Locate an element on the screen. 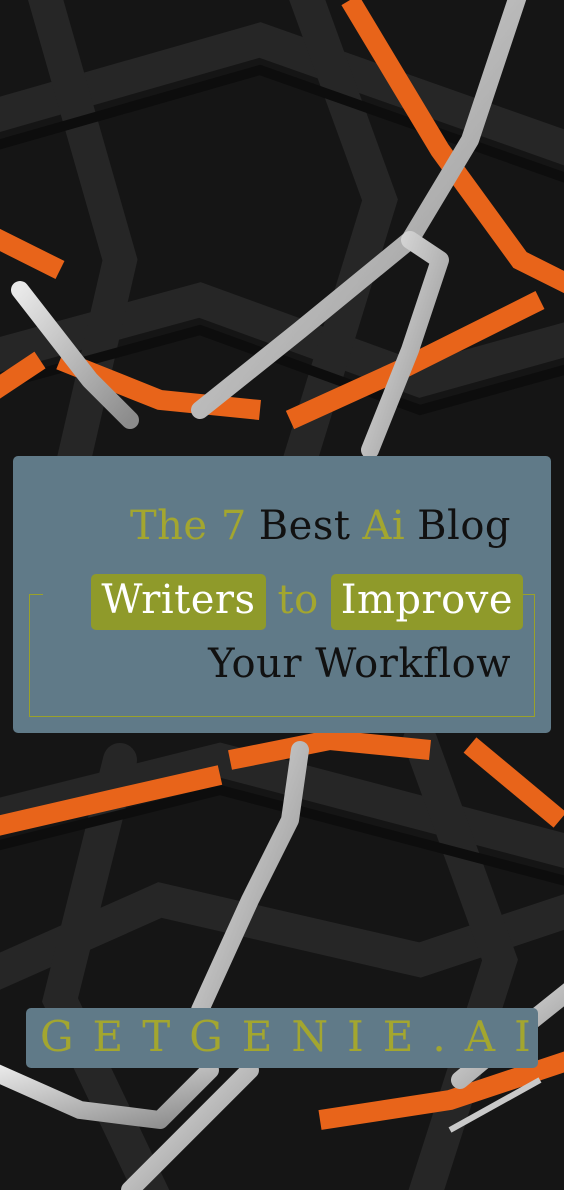 This screenshot has width=564, height=1190. headline-ai: Ai is located at coordinates (384, 526).